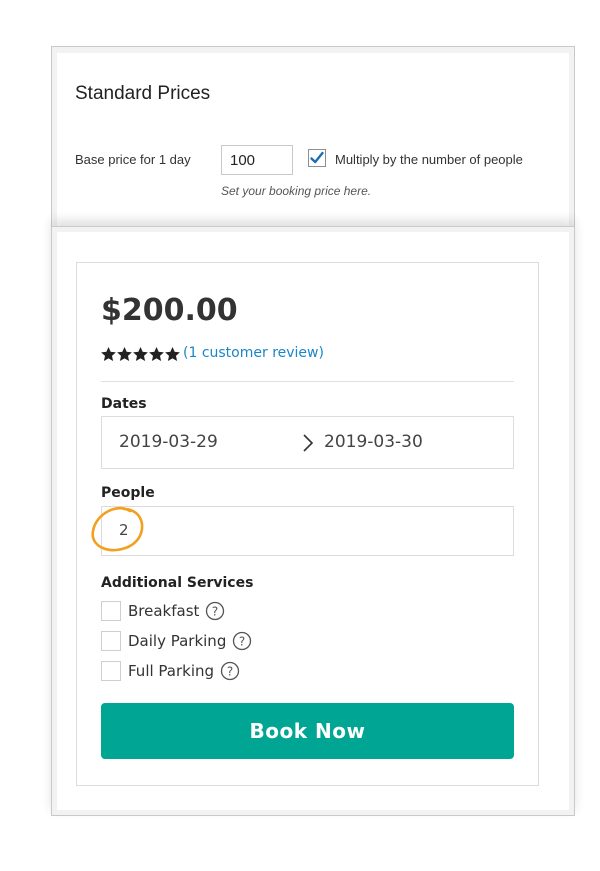  I want to click on people-value: 2, so click(124, 530).